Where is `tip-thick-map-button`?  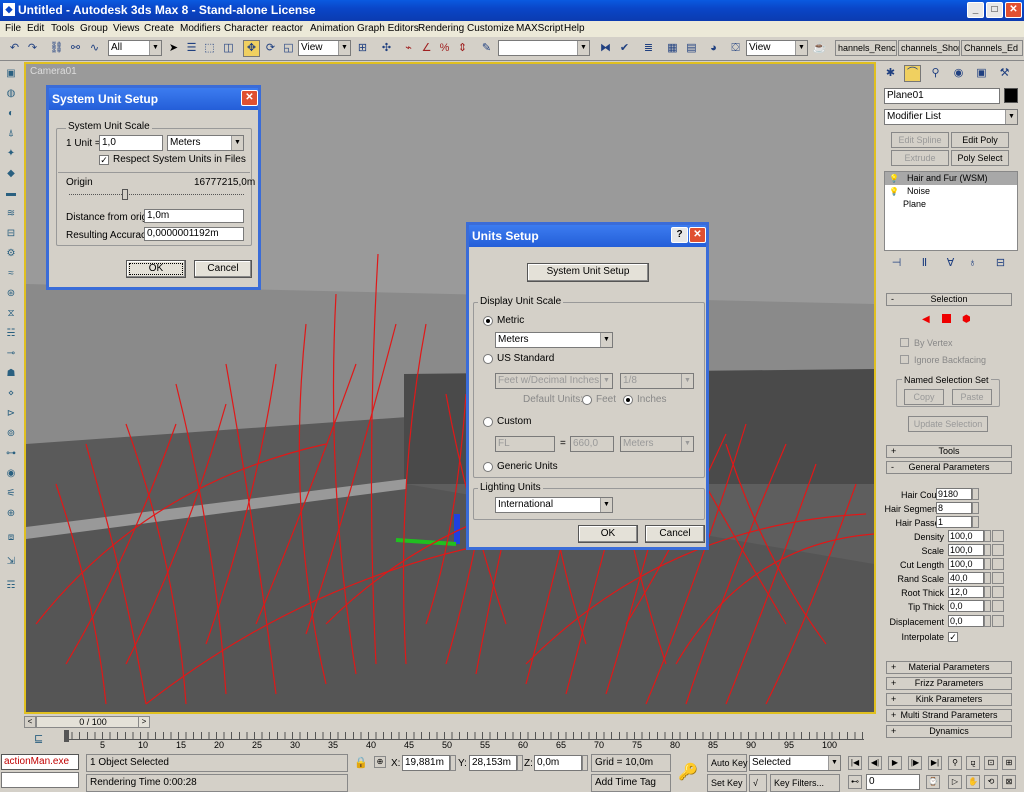 tip-thick-map-button is located at coordinates (998, 606).